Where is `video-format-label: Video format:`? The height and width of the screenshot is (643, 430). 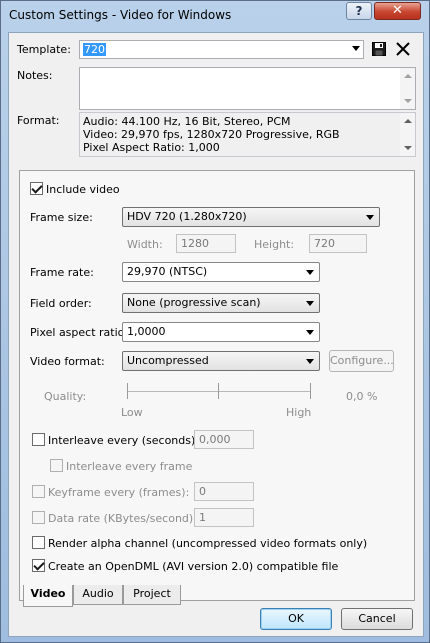
video-format-label: Video format: is located at coordinates (67, 361).